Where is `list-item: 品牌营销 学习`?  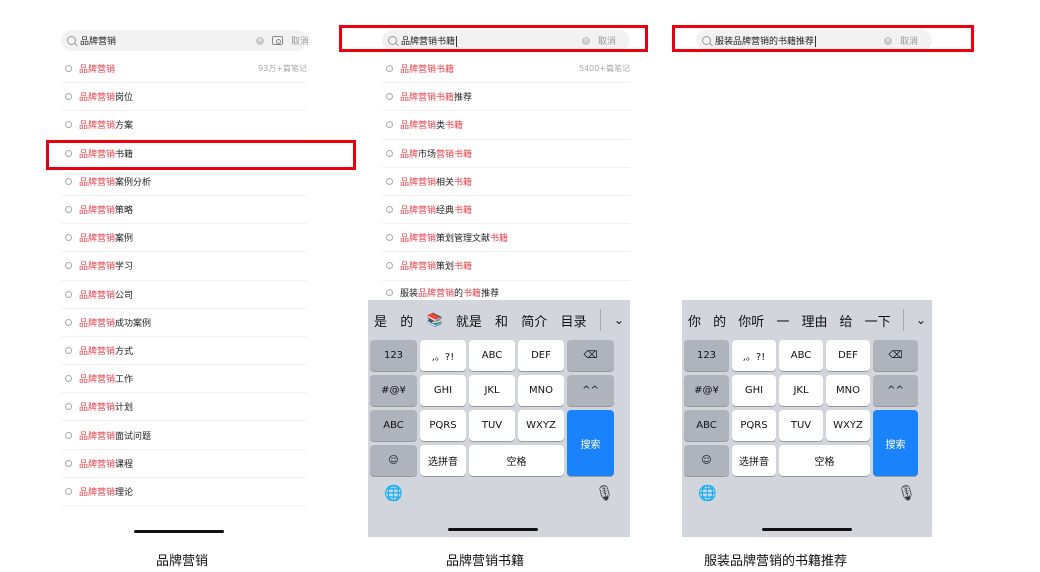 list-item: 品牌营销 学习 is located at coordinates (184, 266).